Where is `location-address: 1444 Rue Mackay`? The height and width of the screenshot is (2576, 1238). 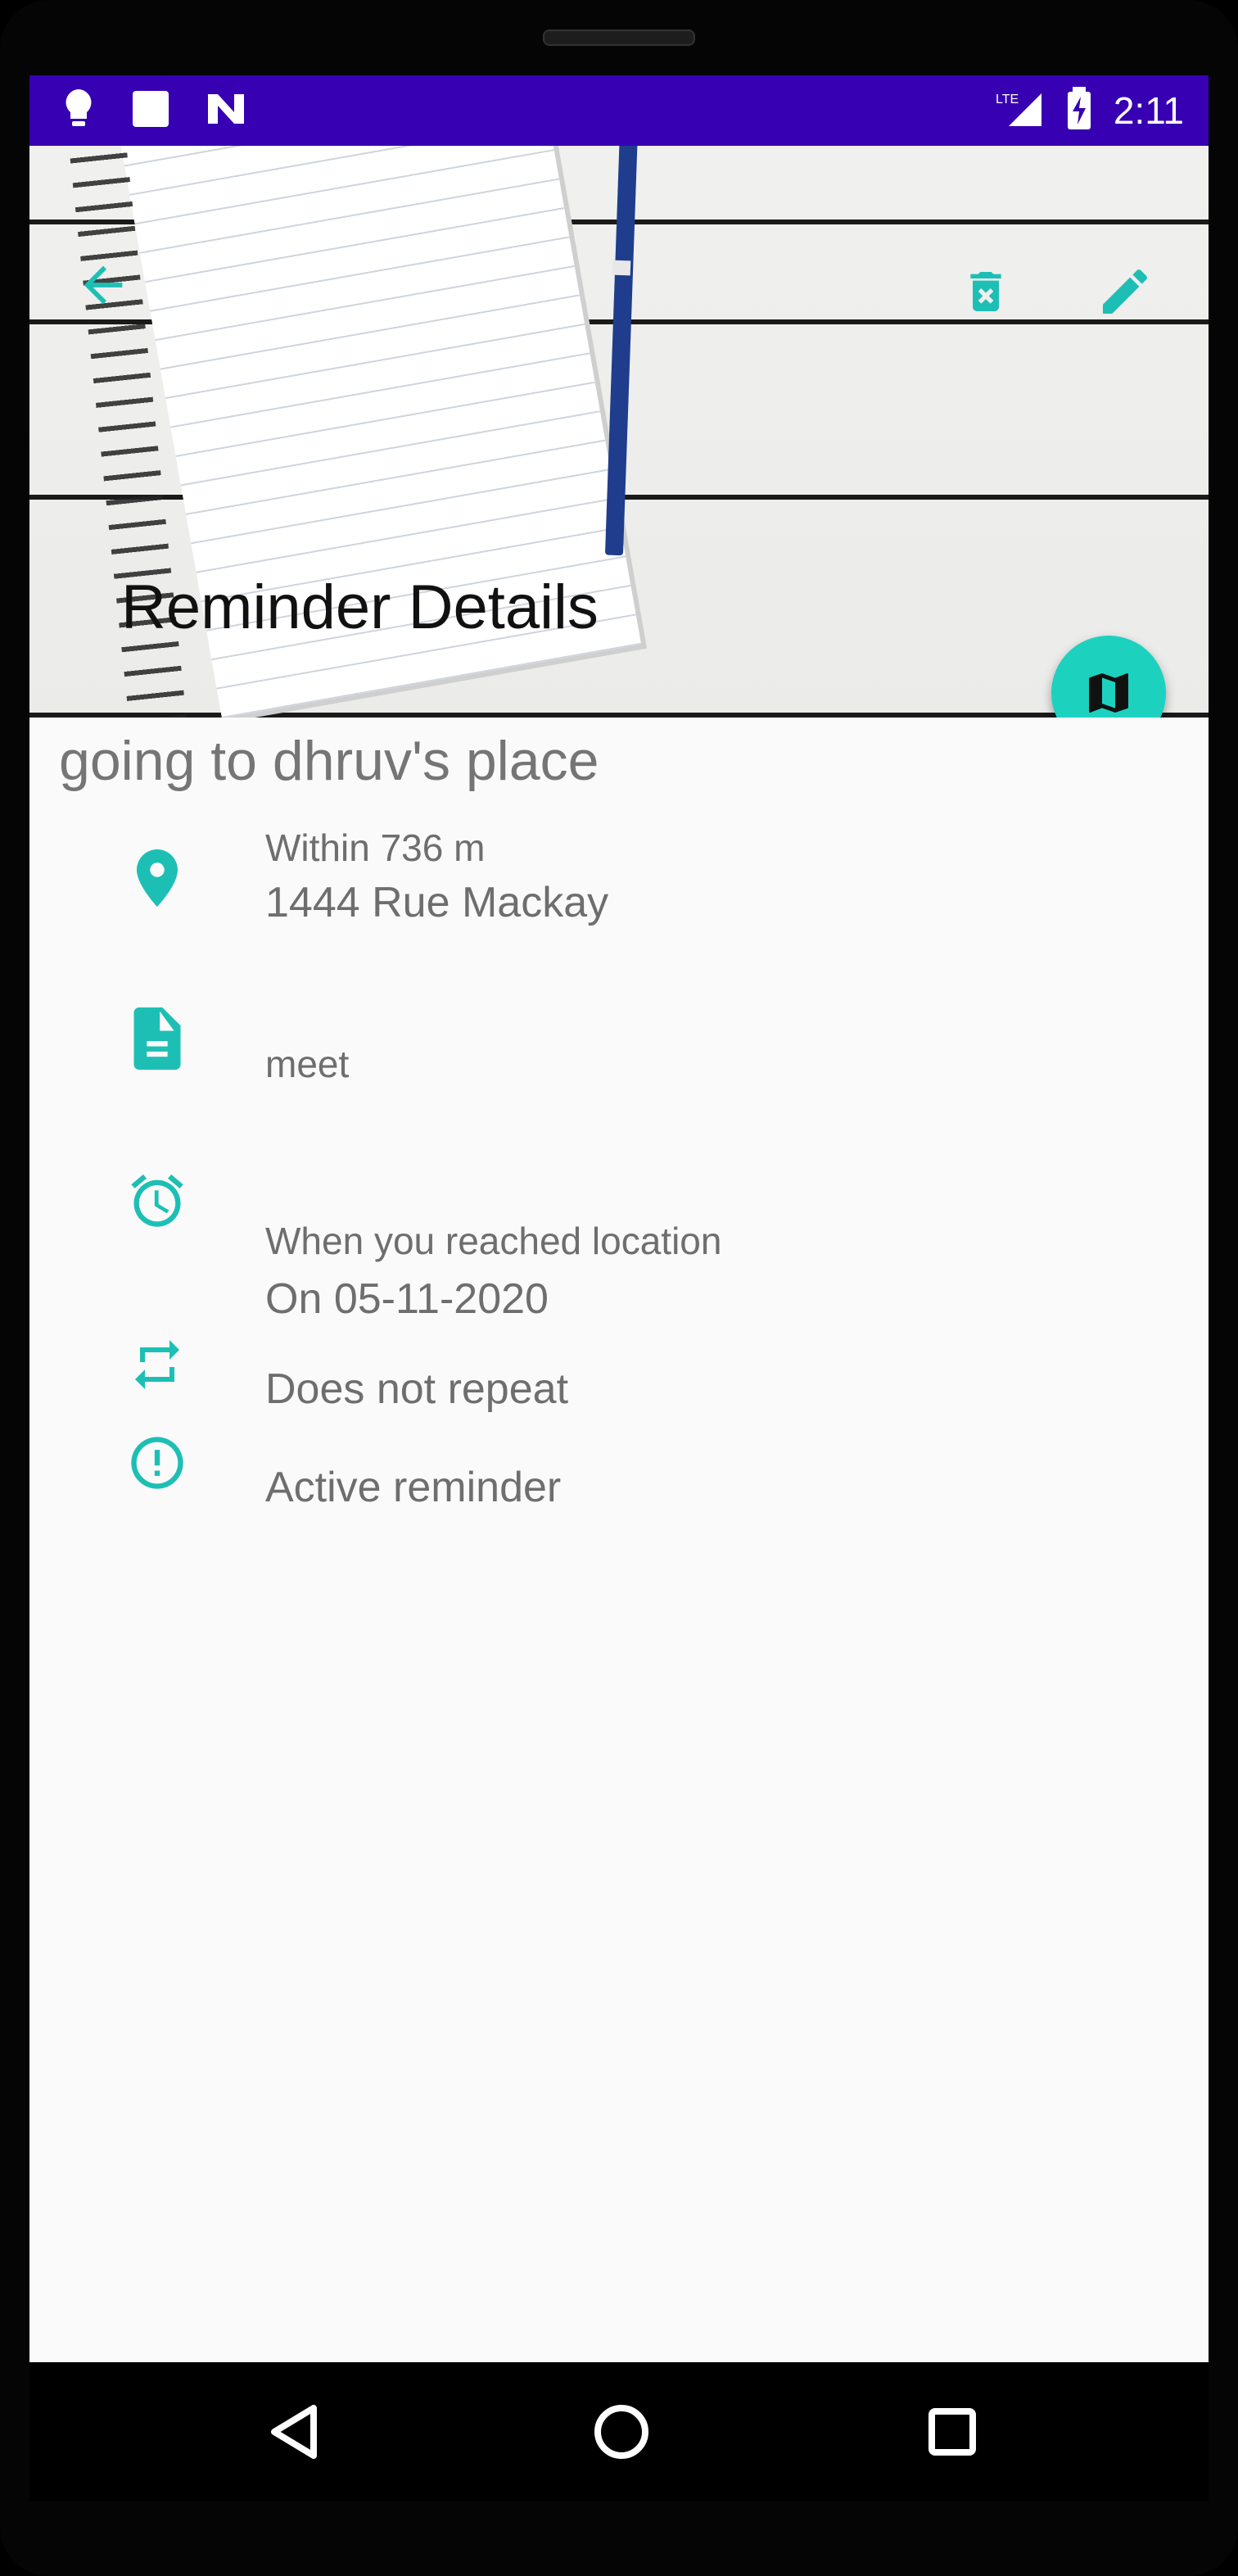
location-address: 1444 Rue Mackay is located at coordinates (437, 902).